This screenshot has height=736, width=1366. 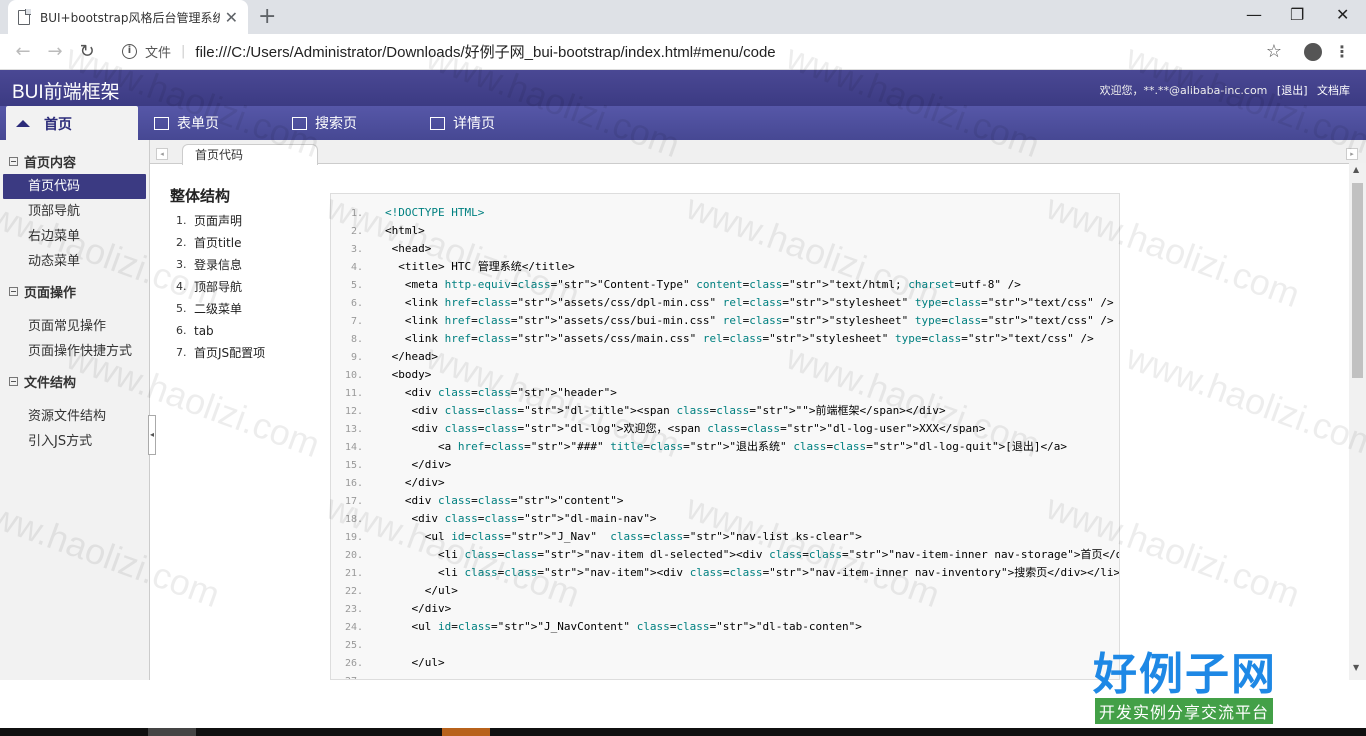 What do you see at coordinates (418, 608) in the screenshot?
I see `code-text: </div>` at bounding box center [418, 608].